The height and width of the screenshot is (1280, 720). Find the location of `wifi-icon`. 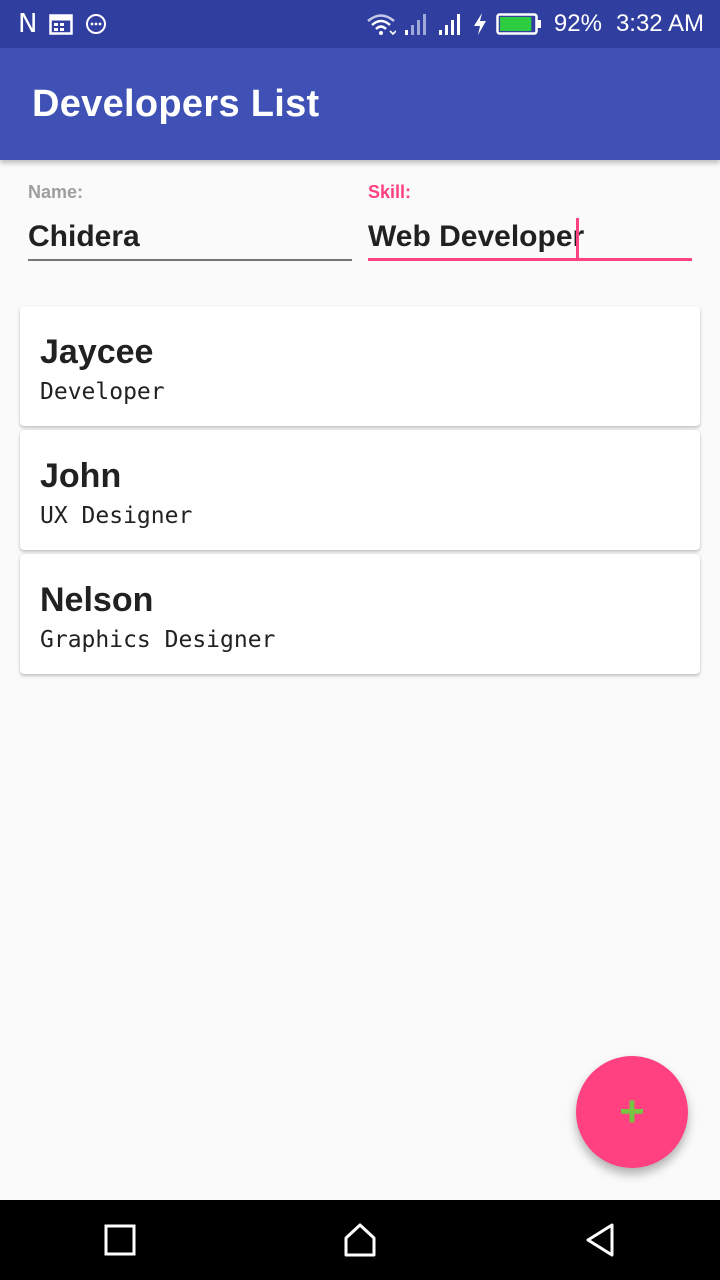

wifi-icon is located at coordinates (381, 24).